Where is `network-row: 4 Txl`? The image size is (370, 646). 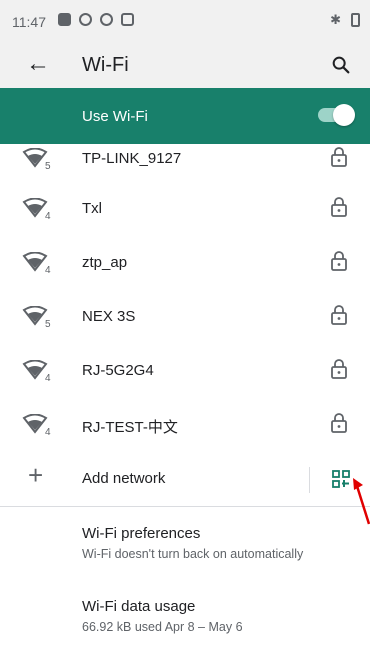
network-row: 4 Txl is located at coordinates (185, 211).